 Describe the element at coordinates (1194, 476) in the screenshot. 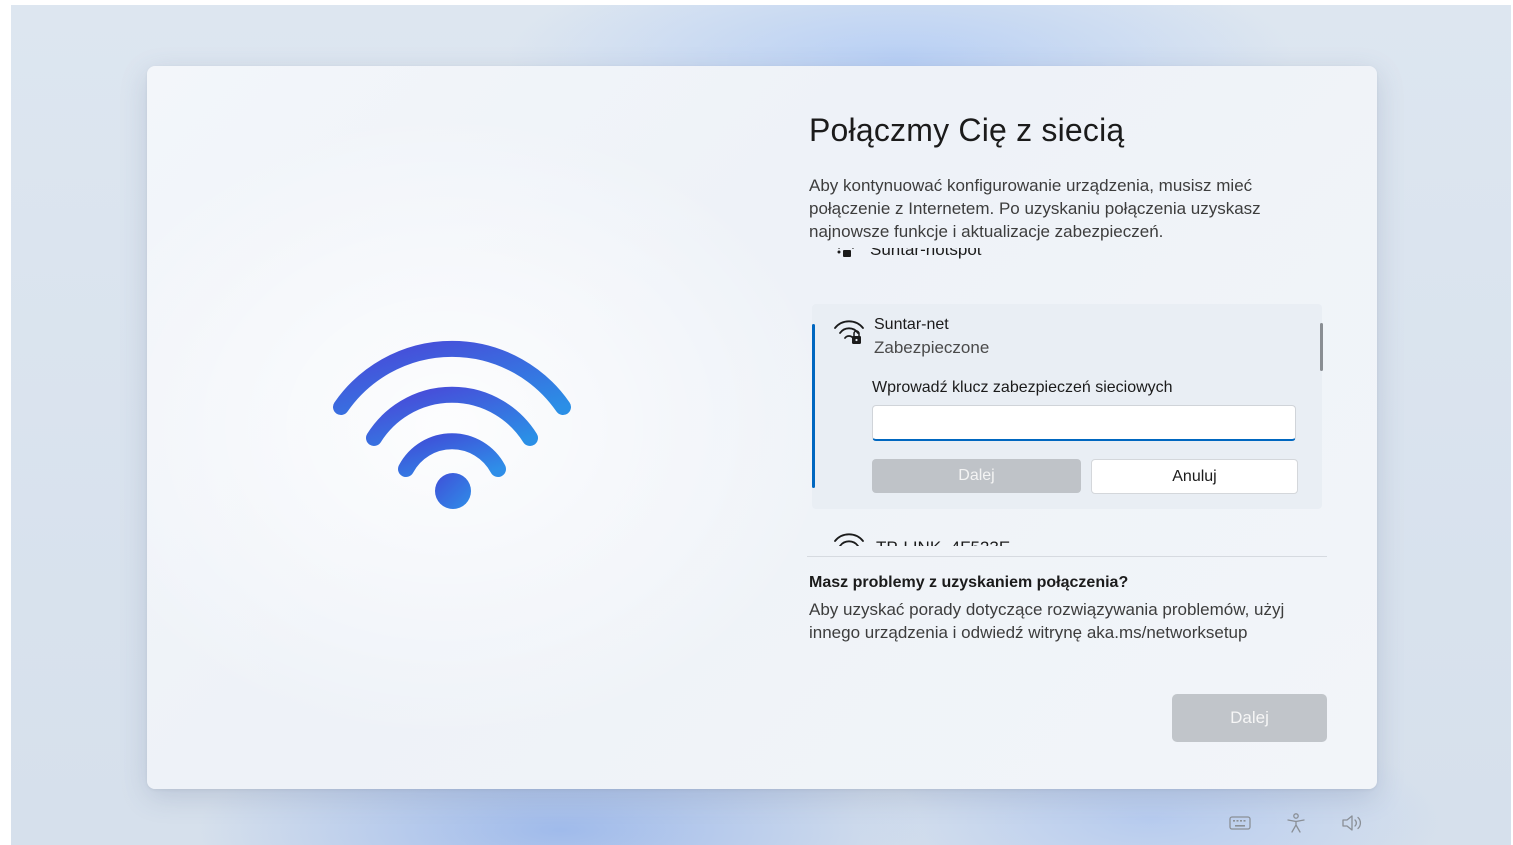

I see `cancel-button: Anuluj` at that location.